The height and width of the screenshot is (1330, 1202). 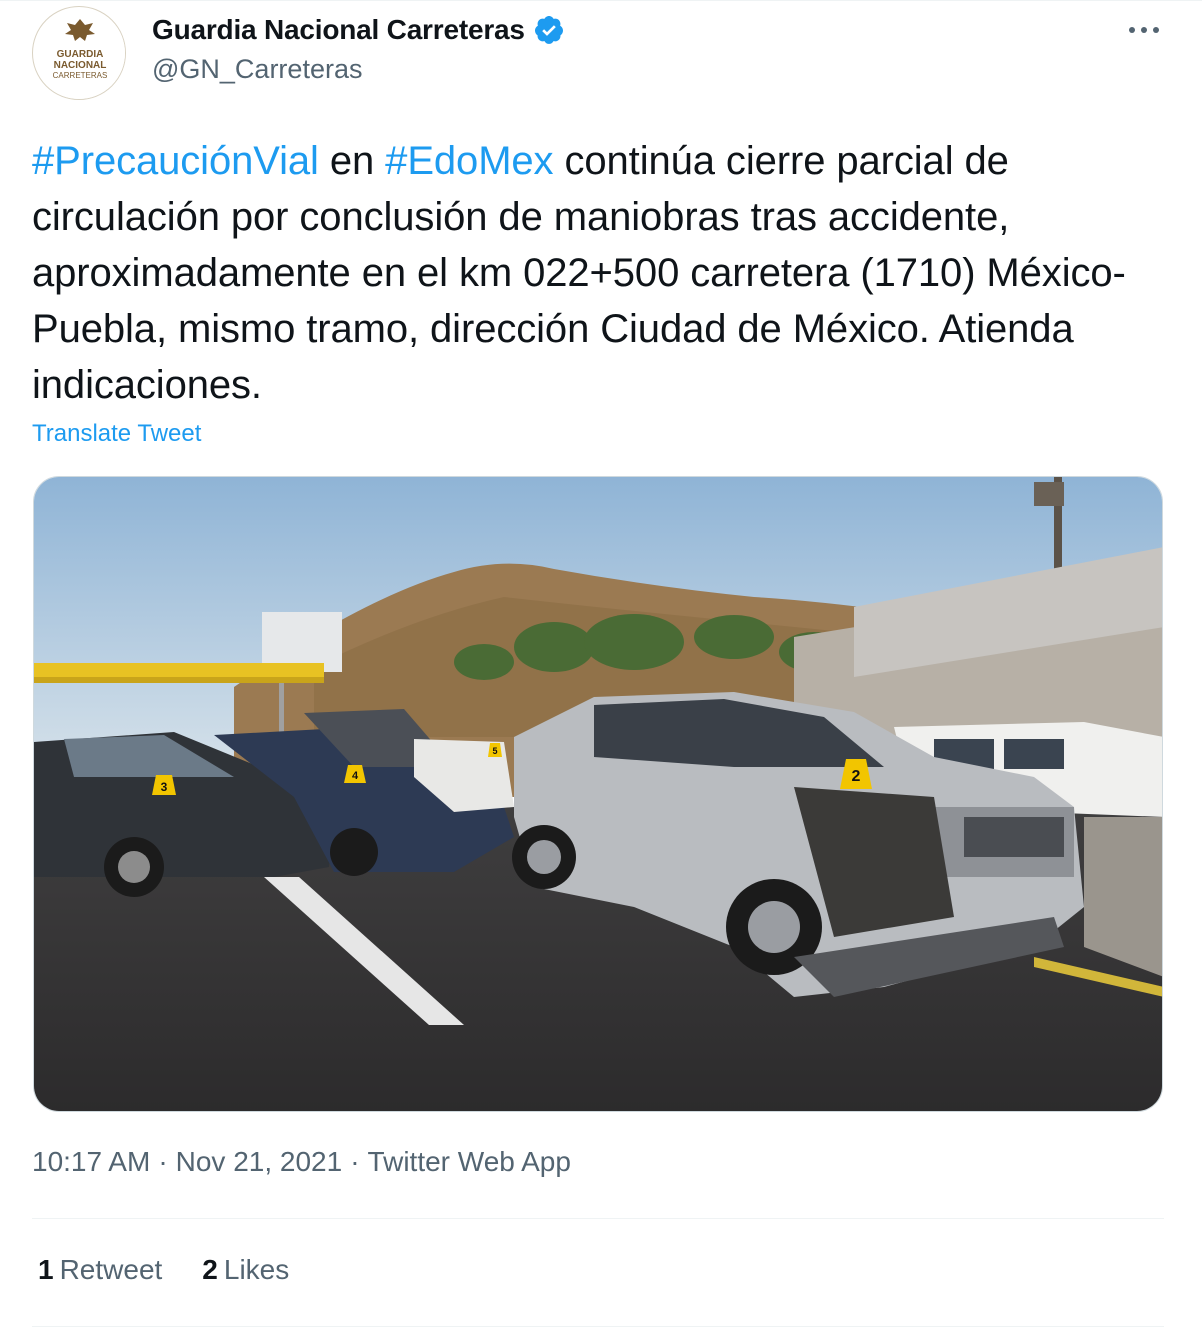 I want to click on hashtag-edomex: #EdoMex, so click(x=469, y=161).